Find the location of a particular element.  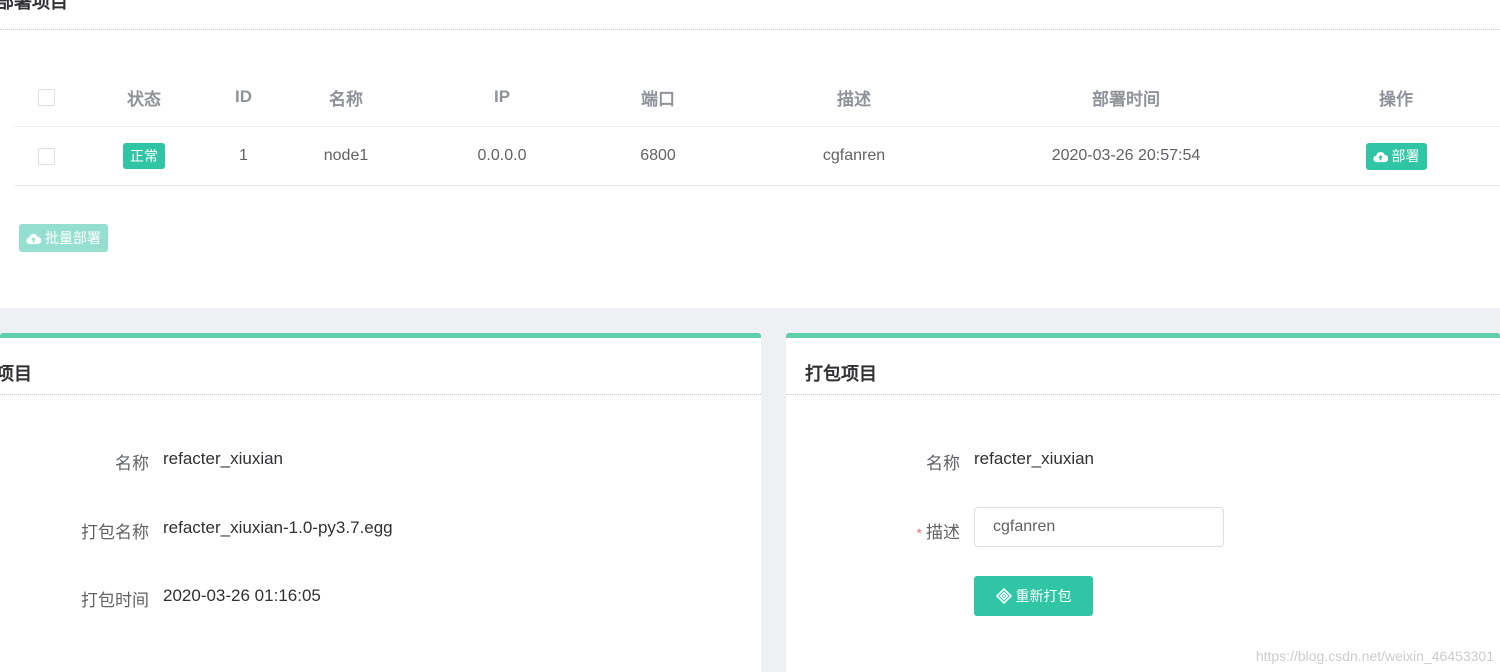

repack-button: 重新打包 is located at coordinates (1033, 596).